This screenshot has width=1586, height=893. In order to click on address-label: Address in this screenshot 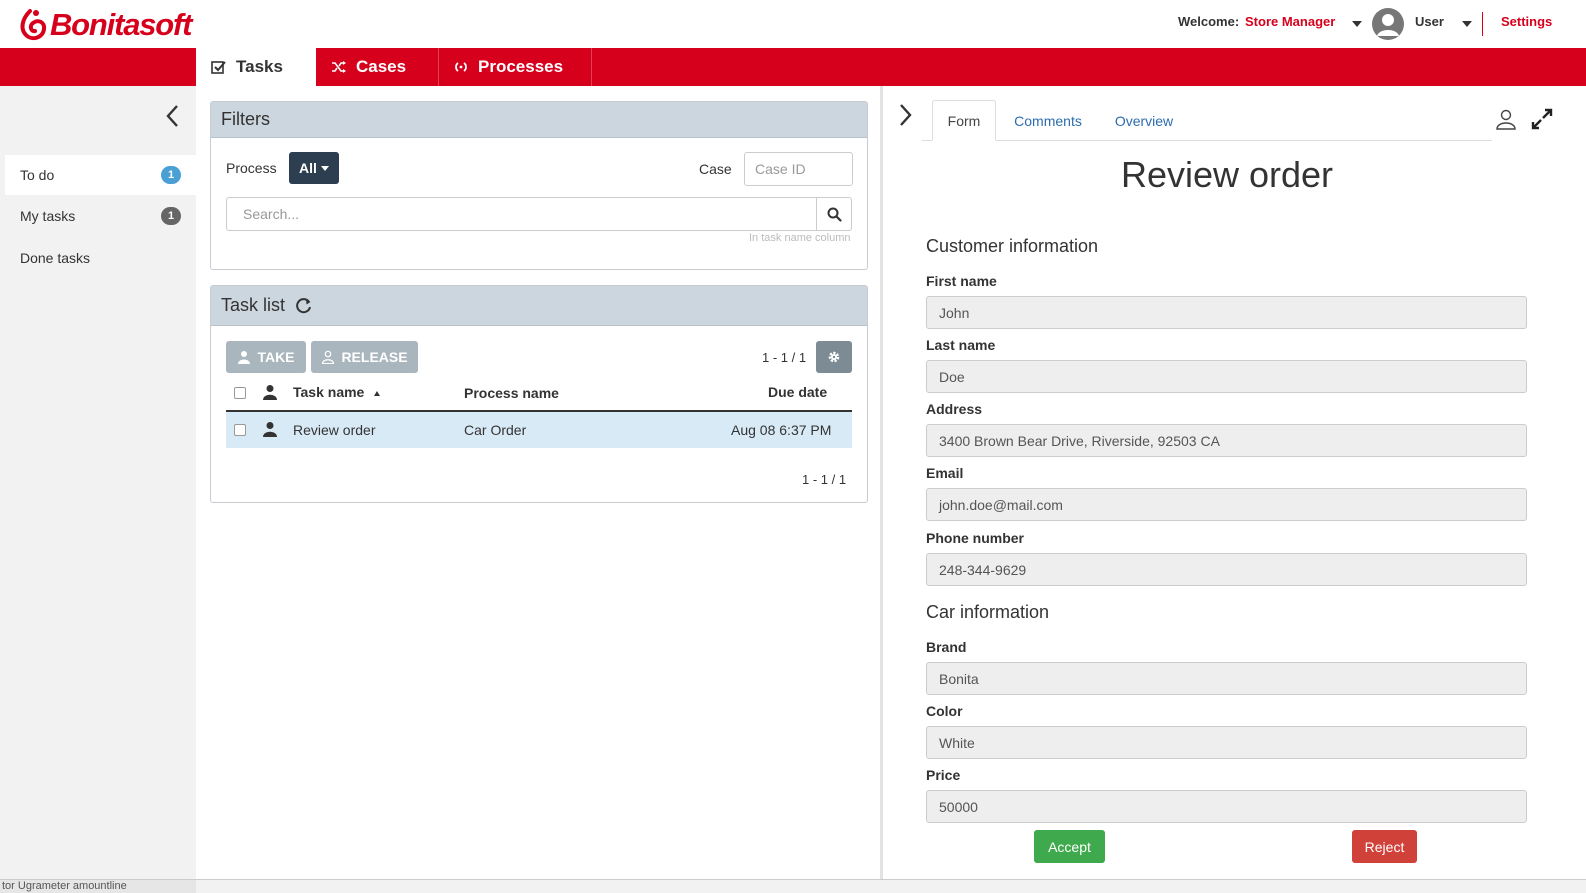, I will do `click(954, 409)`.